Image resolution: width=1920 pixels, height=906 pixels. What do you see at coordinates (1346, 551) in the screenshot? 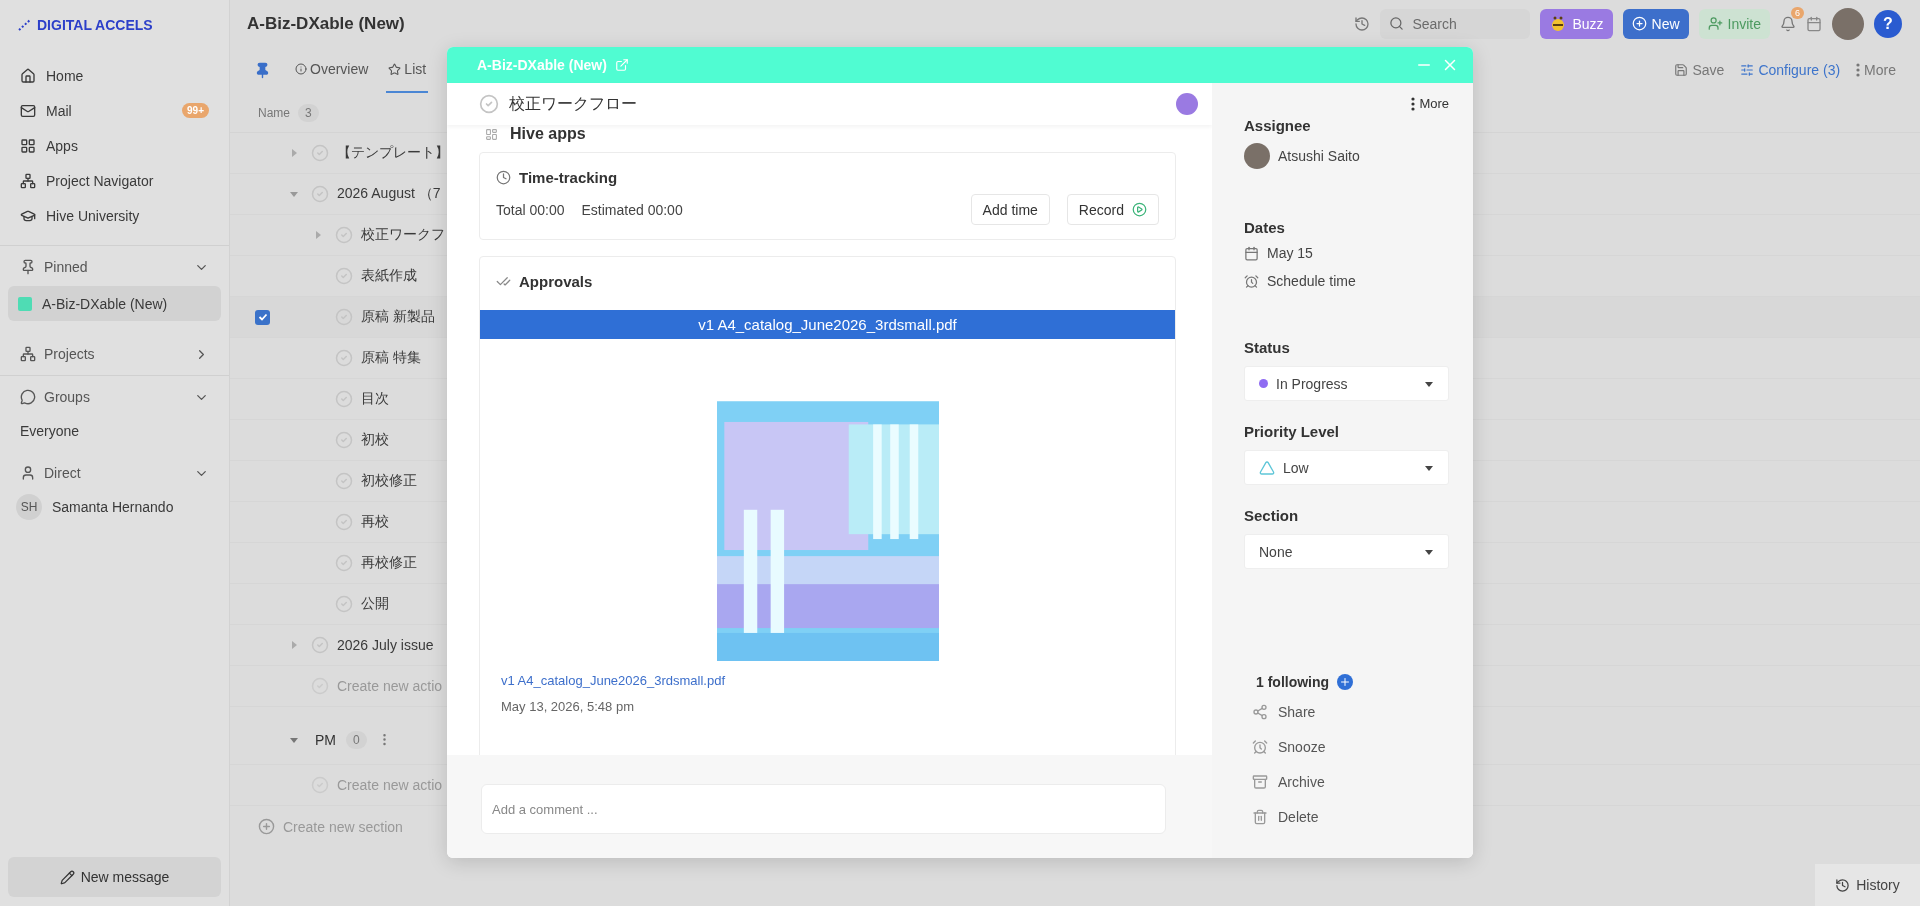
I see `dropdown: None` at bounding box center [1346, 551].